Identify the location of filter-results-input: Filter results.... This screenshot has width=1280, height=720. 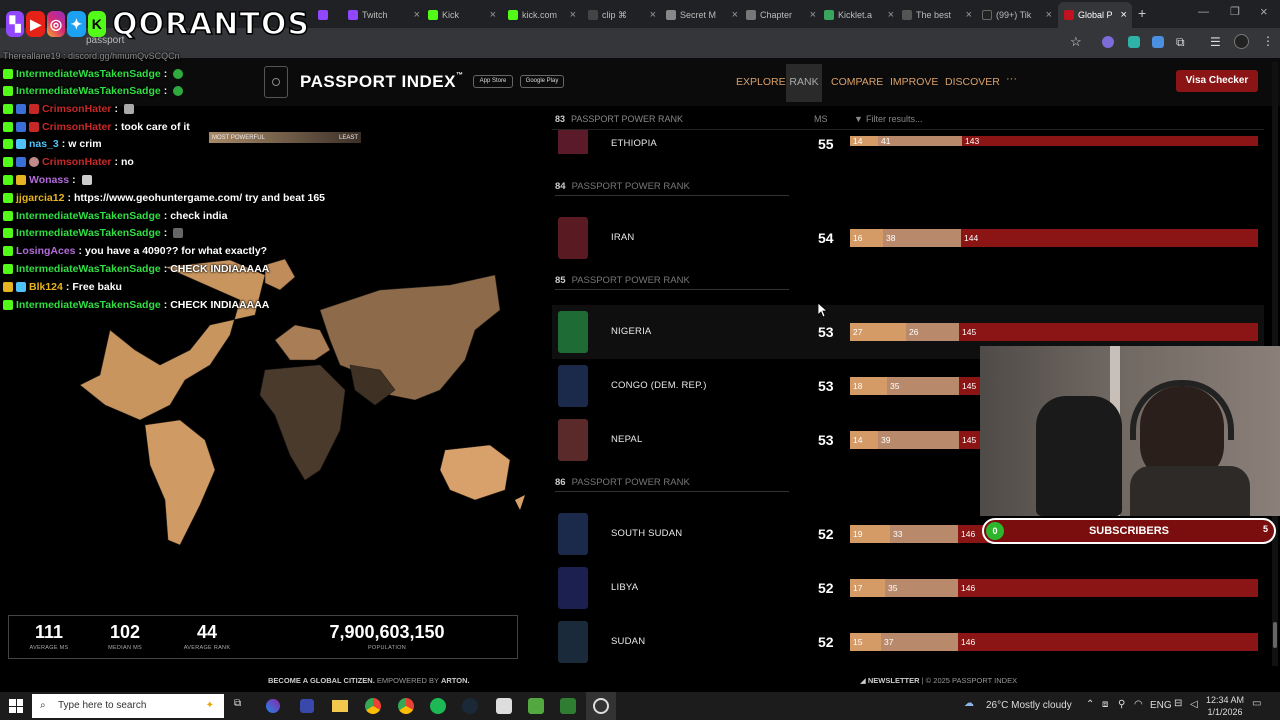
(894, 119).